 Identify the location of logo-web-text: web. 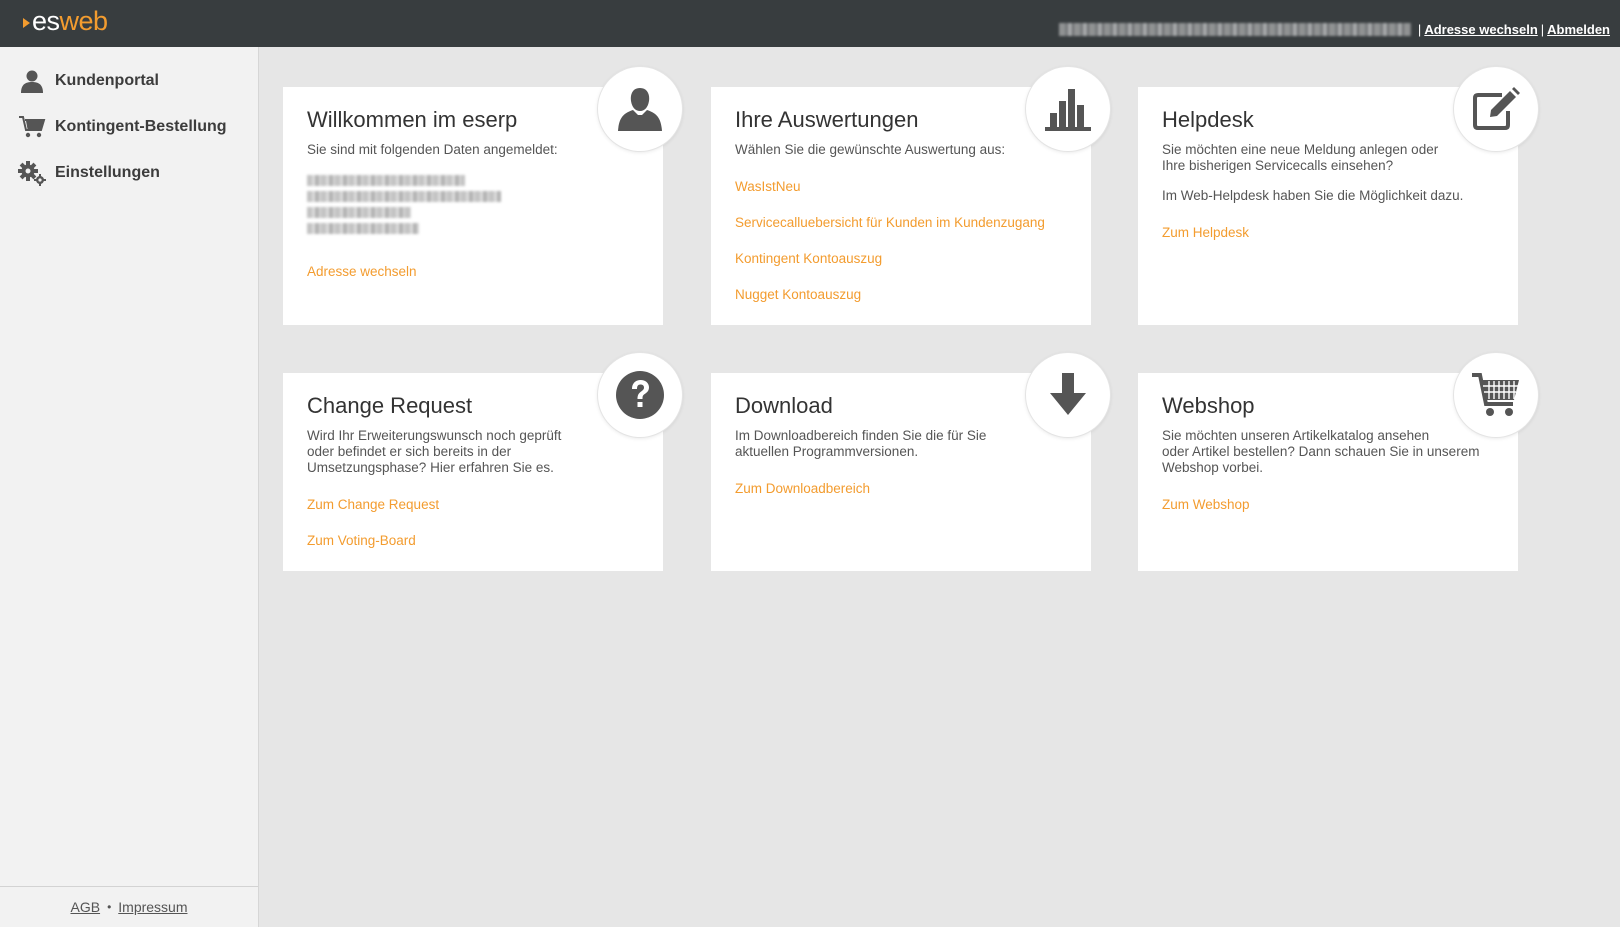
(84, 20).